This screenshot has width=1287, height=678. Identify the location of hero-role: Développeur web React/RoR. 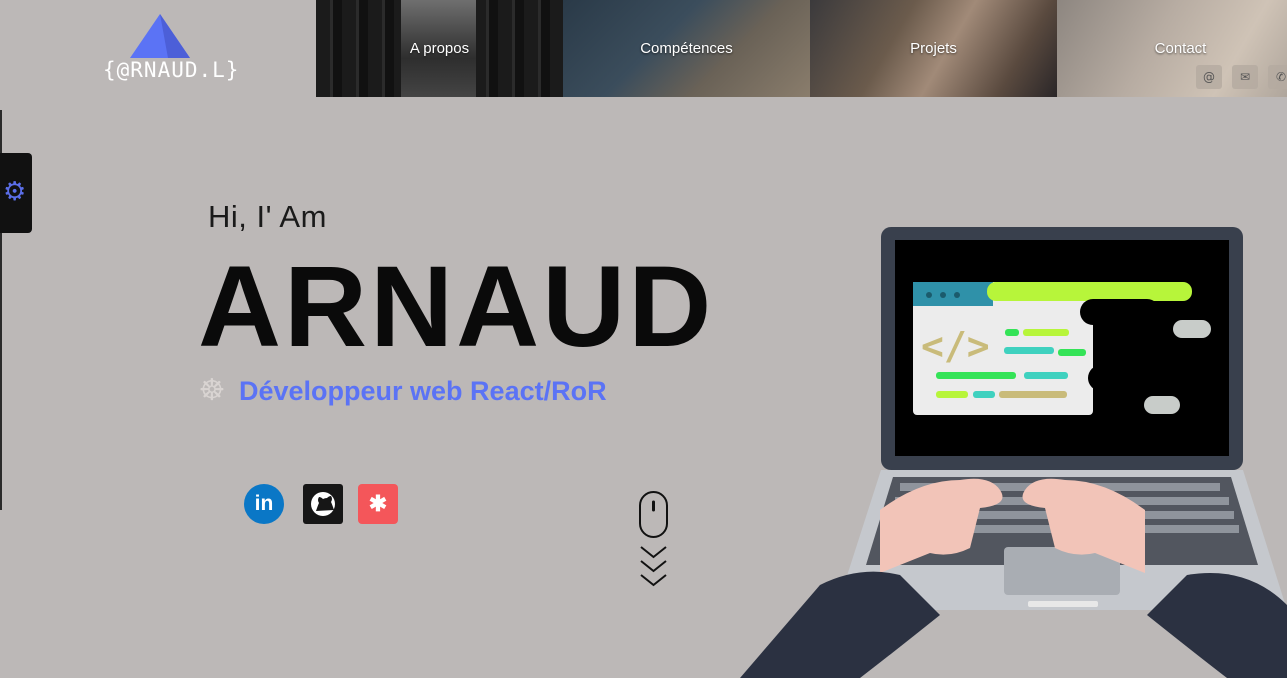
(423, 390).